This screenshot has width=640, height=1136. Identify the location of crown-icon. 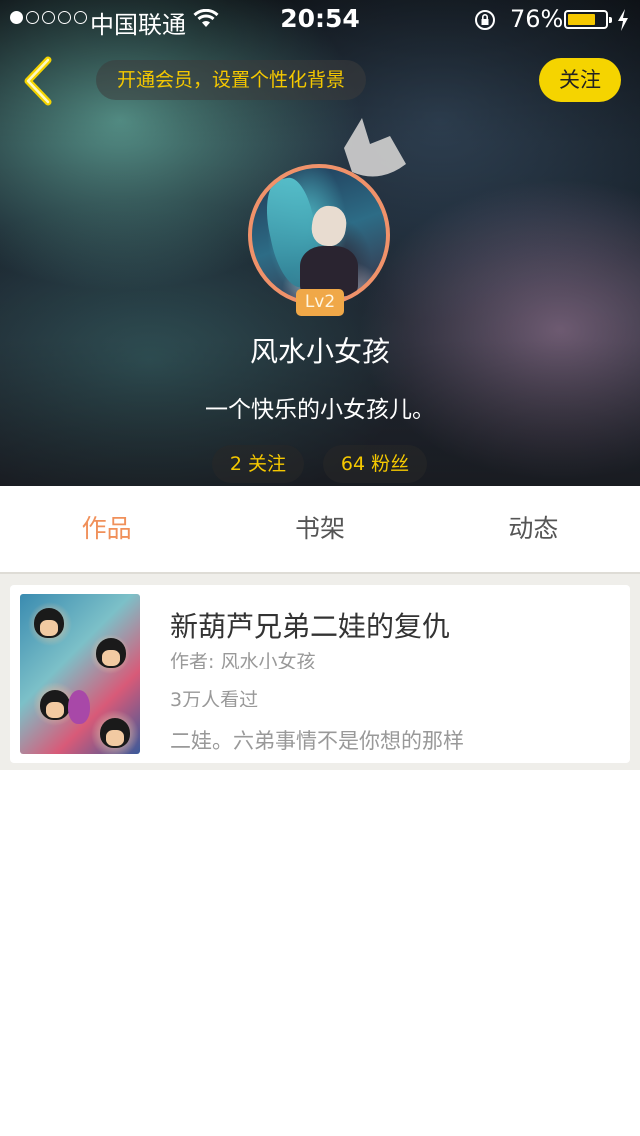
(375, 147).